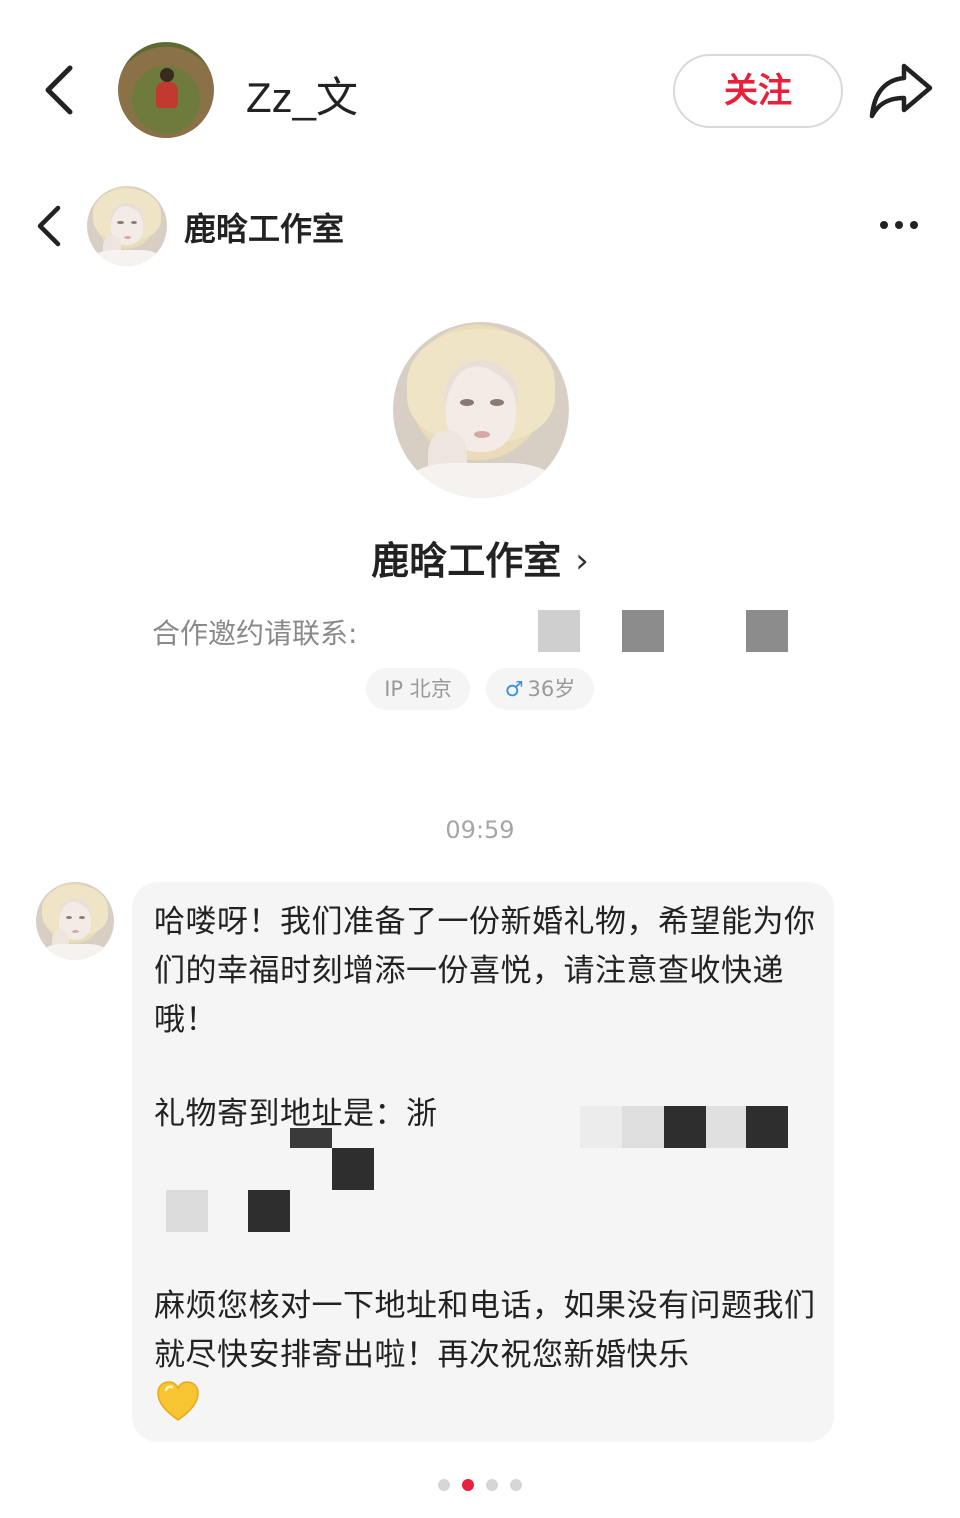 The height and width of the screenshot is (1518, 960). I want to click on ip-location-tag: IP 北京, so click(418, 689).